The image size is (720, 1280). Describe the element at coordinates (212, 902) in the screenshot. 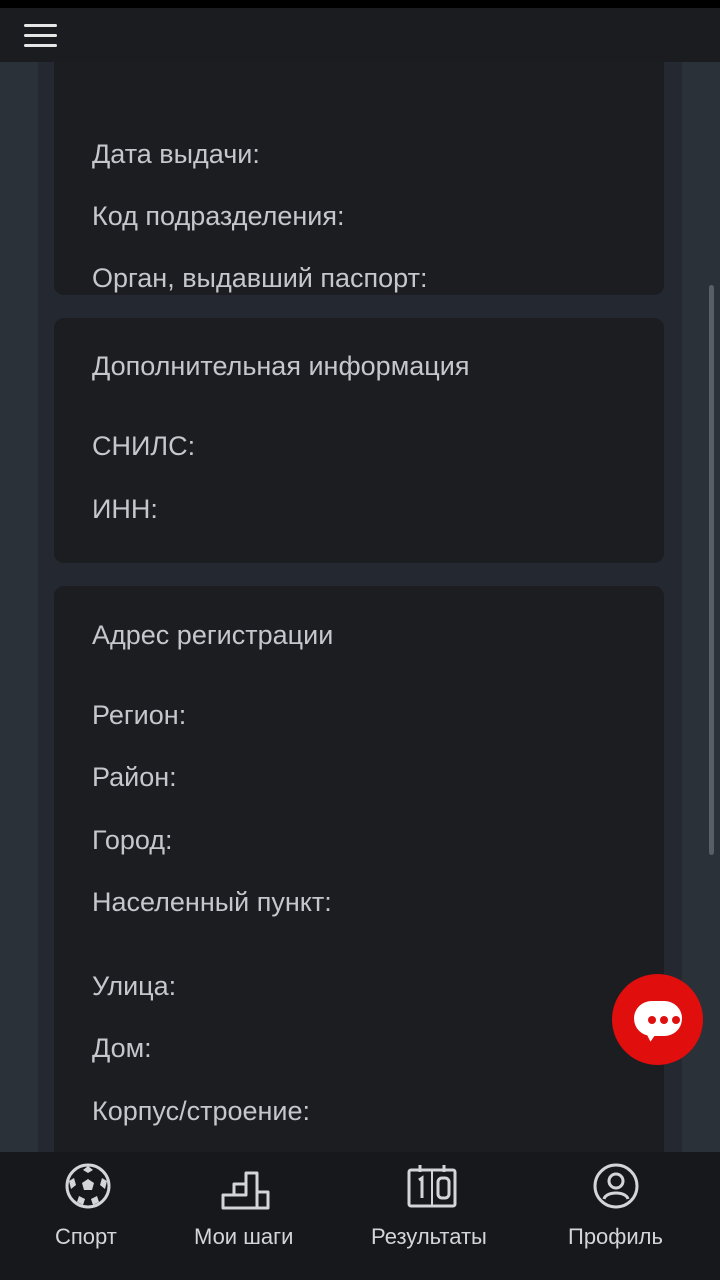

I see `settlement-label: Населенный пункт:` at that location.